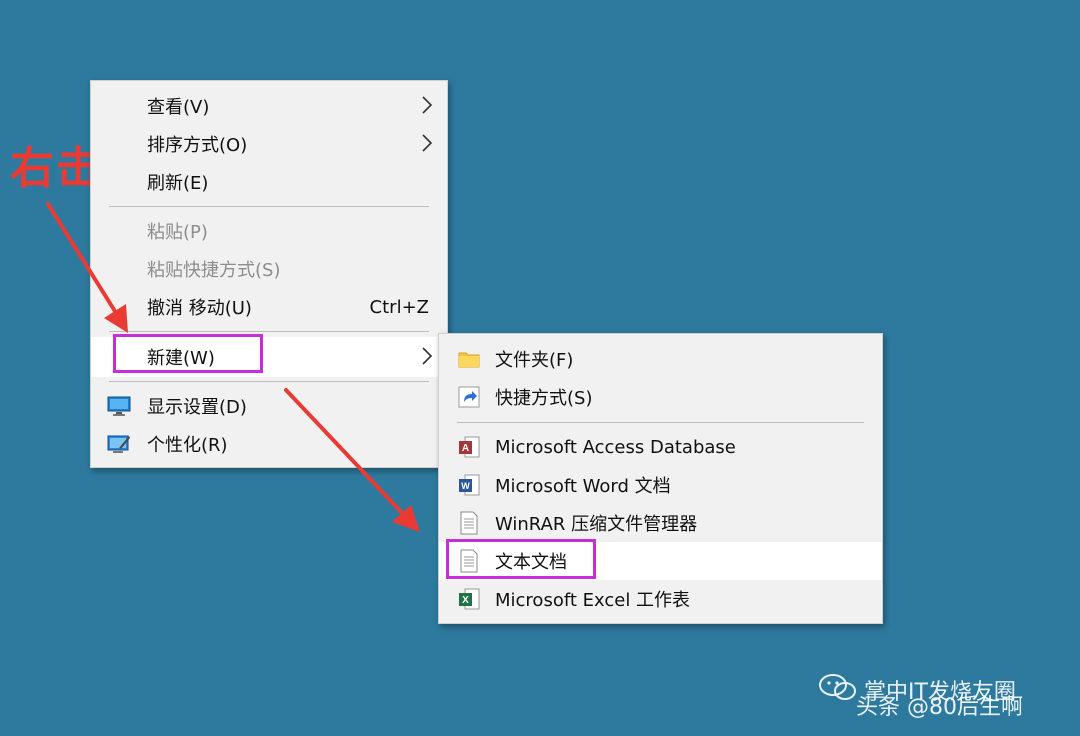 The image size is (1080, 736). I want to click on menu-item-label: 快捷方式(S), so click(544, 398).